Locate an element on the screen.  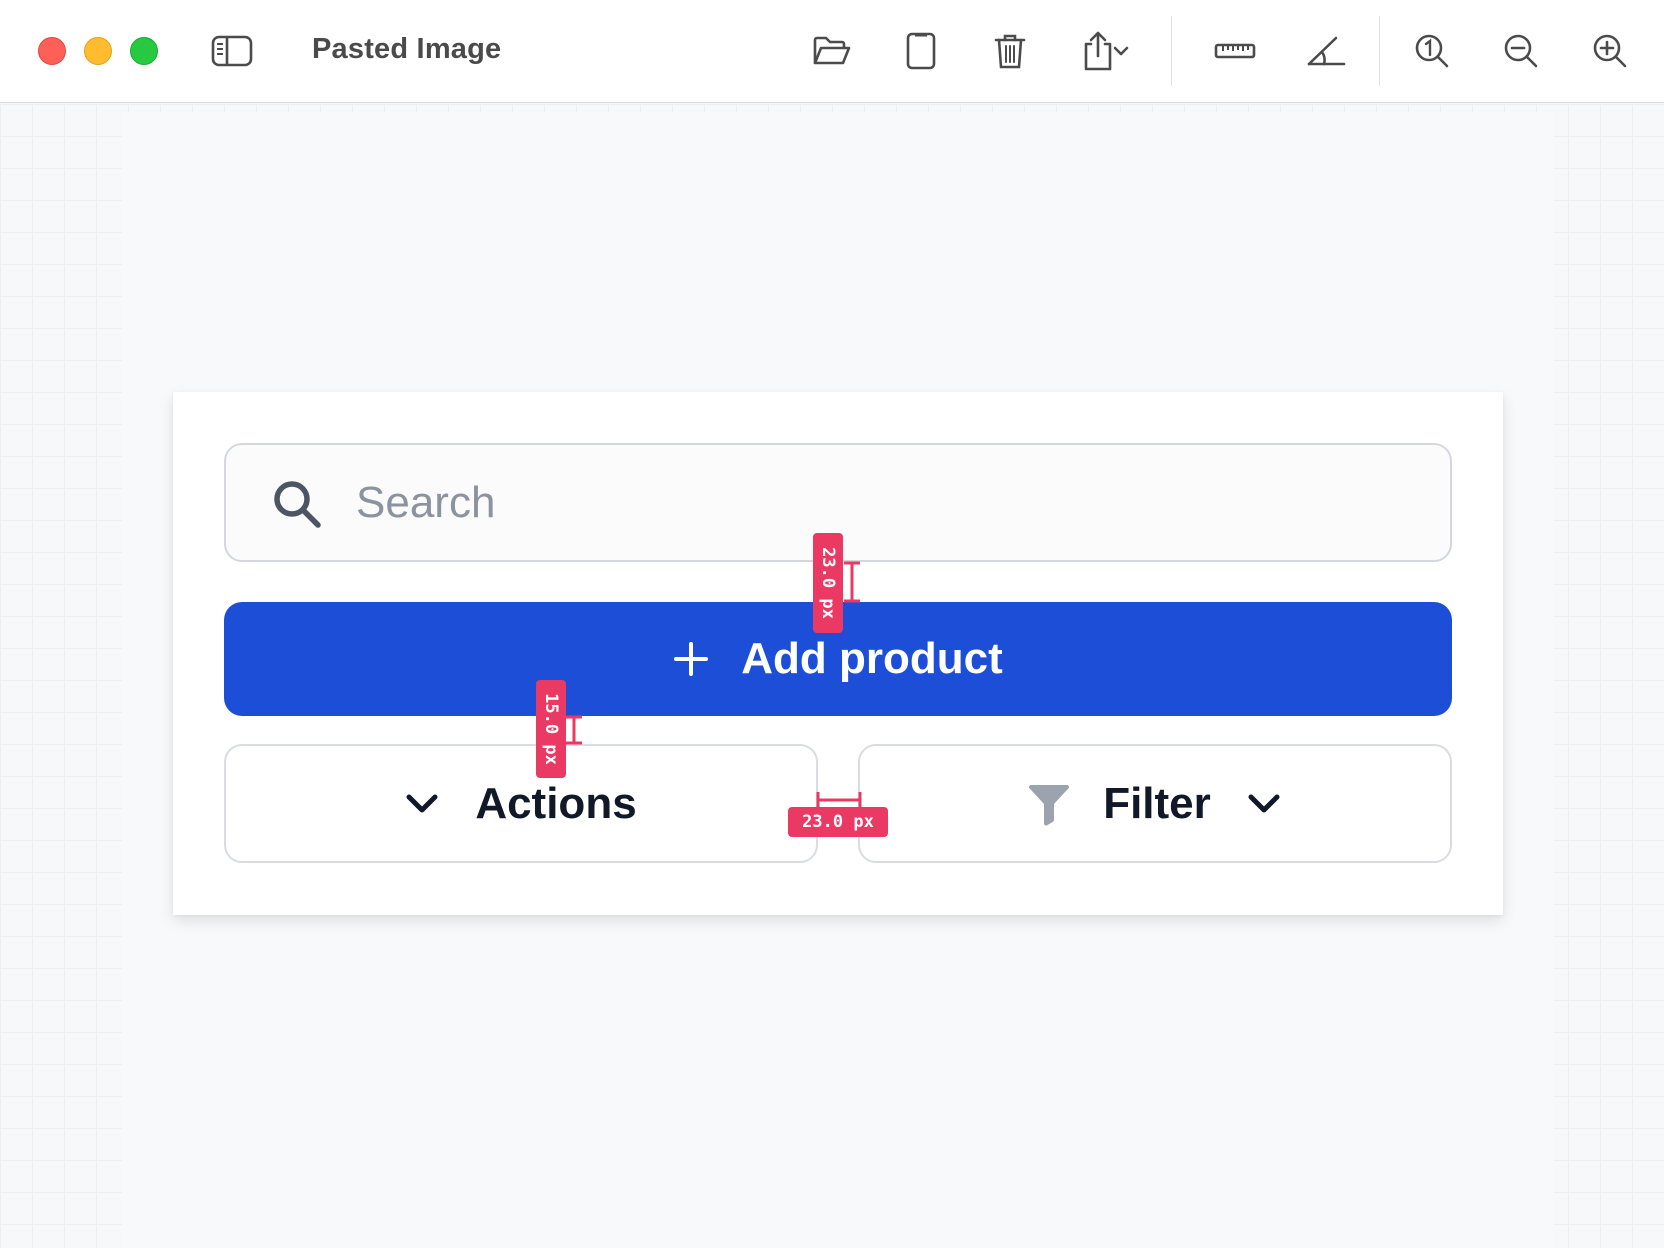
spacing-bracket is located at coordinates (852, 582).